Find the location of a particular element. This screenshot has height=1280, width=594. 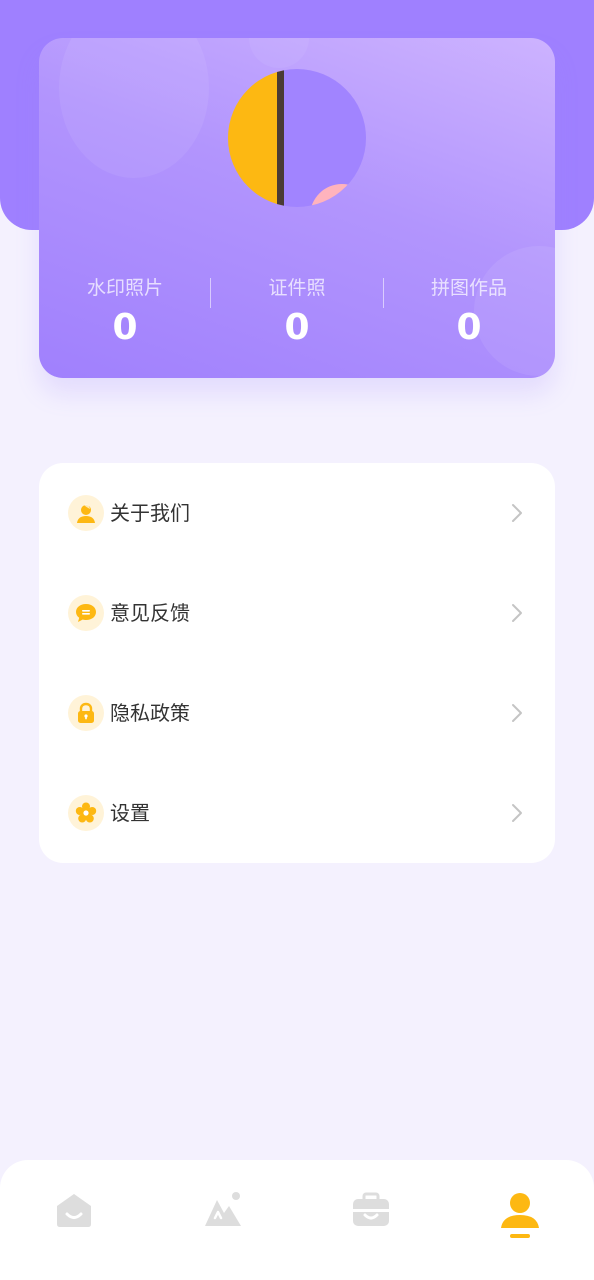

tab-profile is located at coordinates (520, 1220).